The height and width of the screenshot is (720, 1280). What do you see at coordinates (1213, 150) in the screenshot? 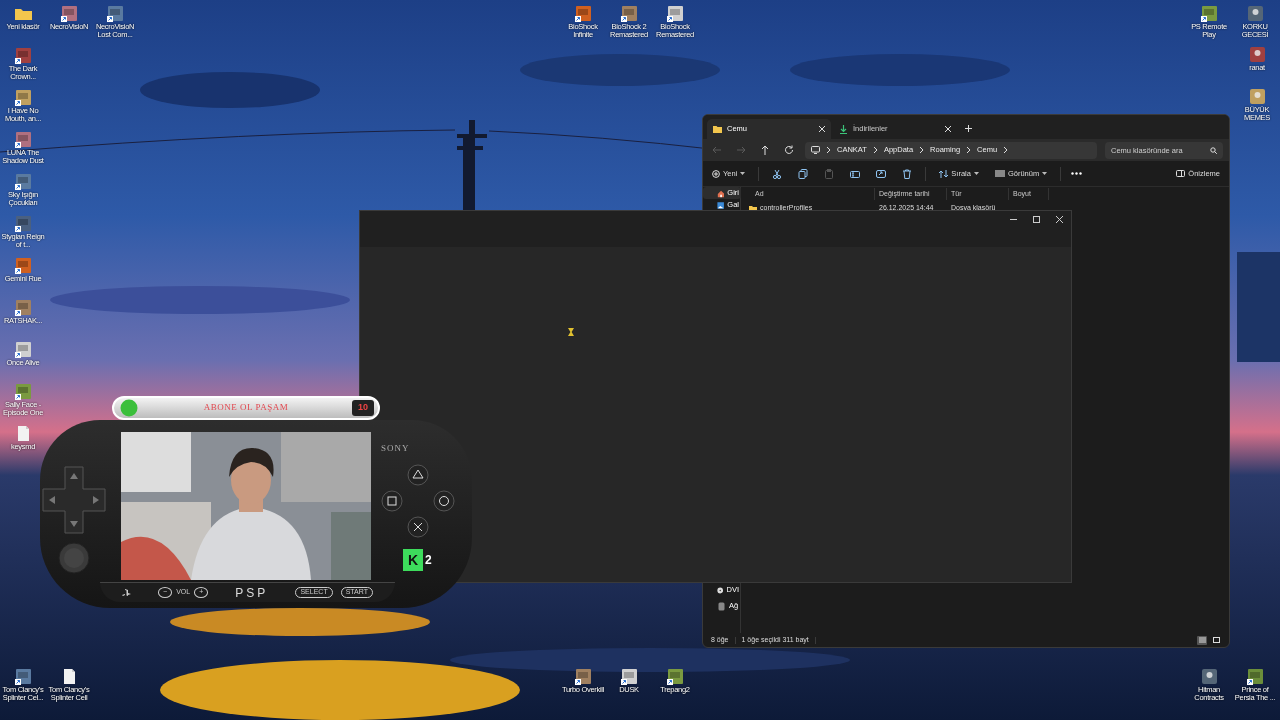
I see `search-icon` at bounding box center [1213, 150].